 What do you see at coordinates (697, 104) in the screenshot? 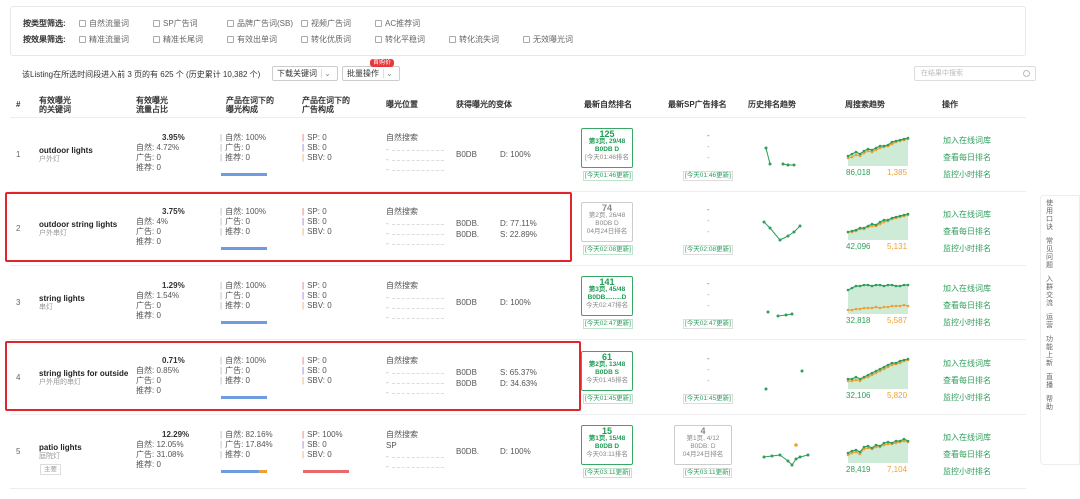
I see `col-sp-rank: 最新SP广告排名` at bounding box center [697, 104].